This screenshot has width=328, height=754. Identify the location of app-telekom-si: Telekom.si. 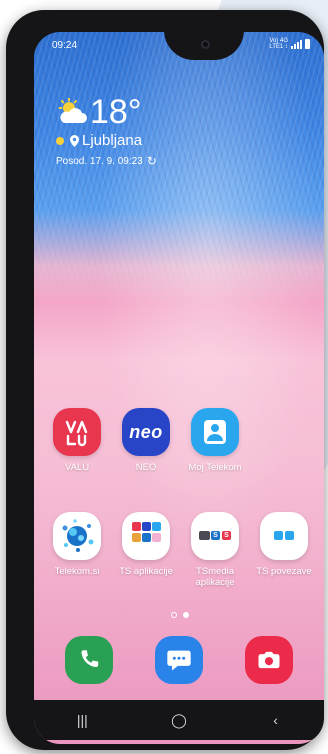
(77, 544).